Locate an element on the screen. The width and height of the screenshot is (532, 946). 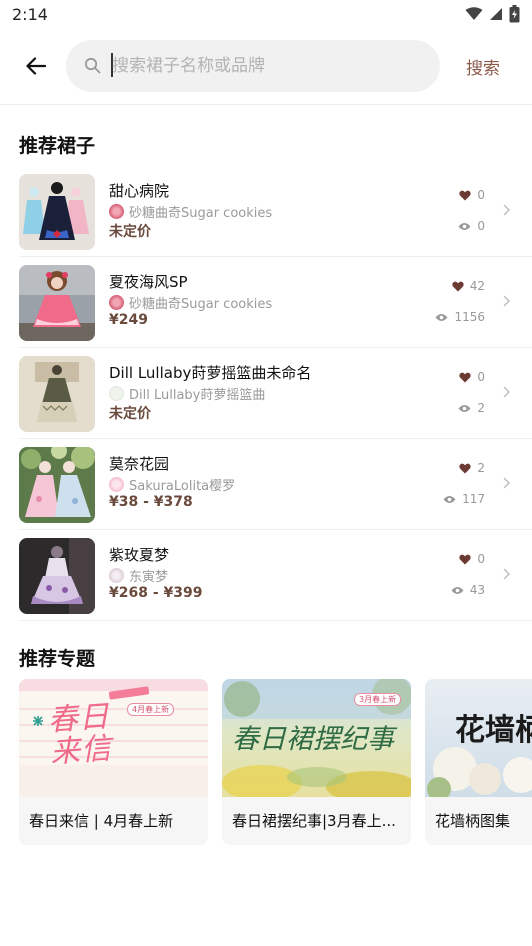
brand: SakuraLolita樱罗 is located at coordinates (172, 484).